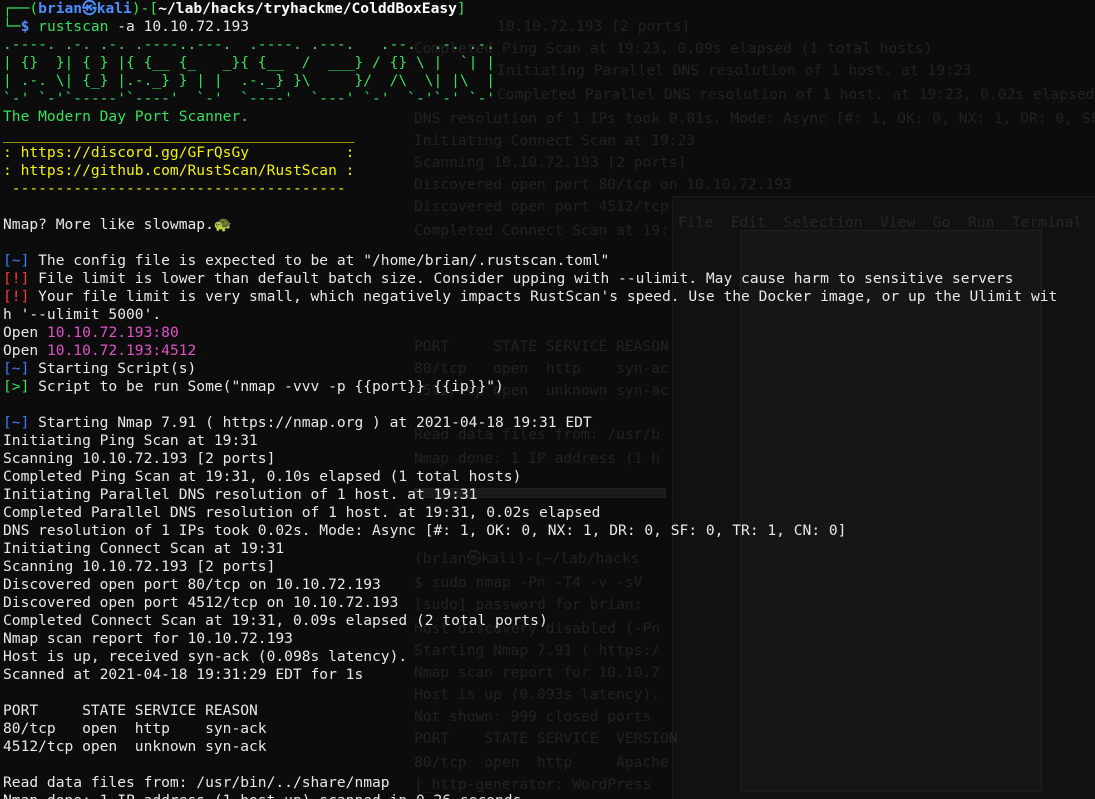 The height and width of the screenshot is (799, 1095). What do you see at coordinates (114, 8) in the screenshot?
I see `prompt-host: kali` at bounding box center [114, 8].